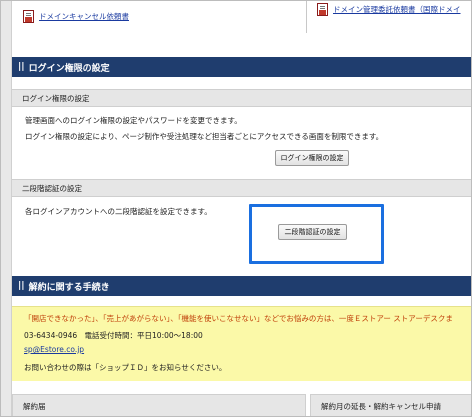 Image resolution: width=472 pixels, height=417 pixels. Describe the element at coordinates (397, 9) in the screenshot. I see `domain-management-form-label: ドメイン管理委託依頼書（国際ドメイ` at that location.